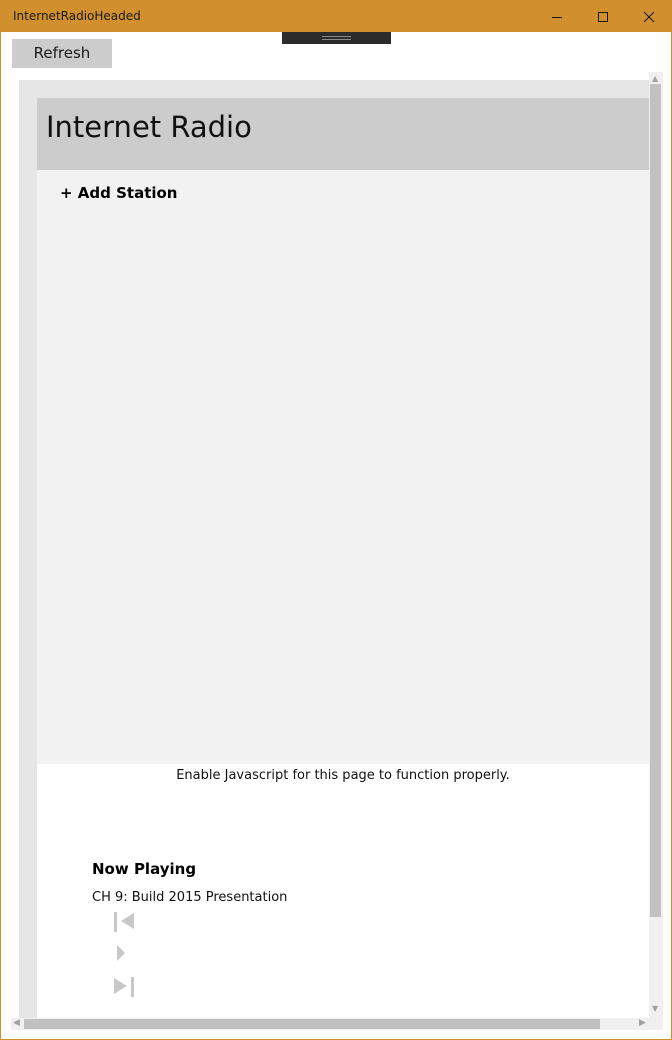 The height and width of the screenshot is (1040, 672). What do you see at coordinates (144, 869) in the screenshot?
I see `now-playing-heading: Now Playing` at bounding box center [144, 869].